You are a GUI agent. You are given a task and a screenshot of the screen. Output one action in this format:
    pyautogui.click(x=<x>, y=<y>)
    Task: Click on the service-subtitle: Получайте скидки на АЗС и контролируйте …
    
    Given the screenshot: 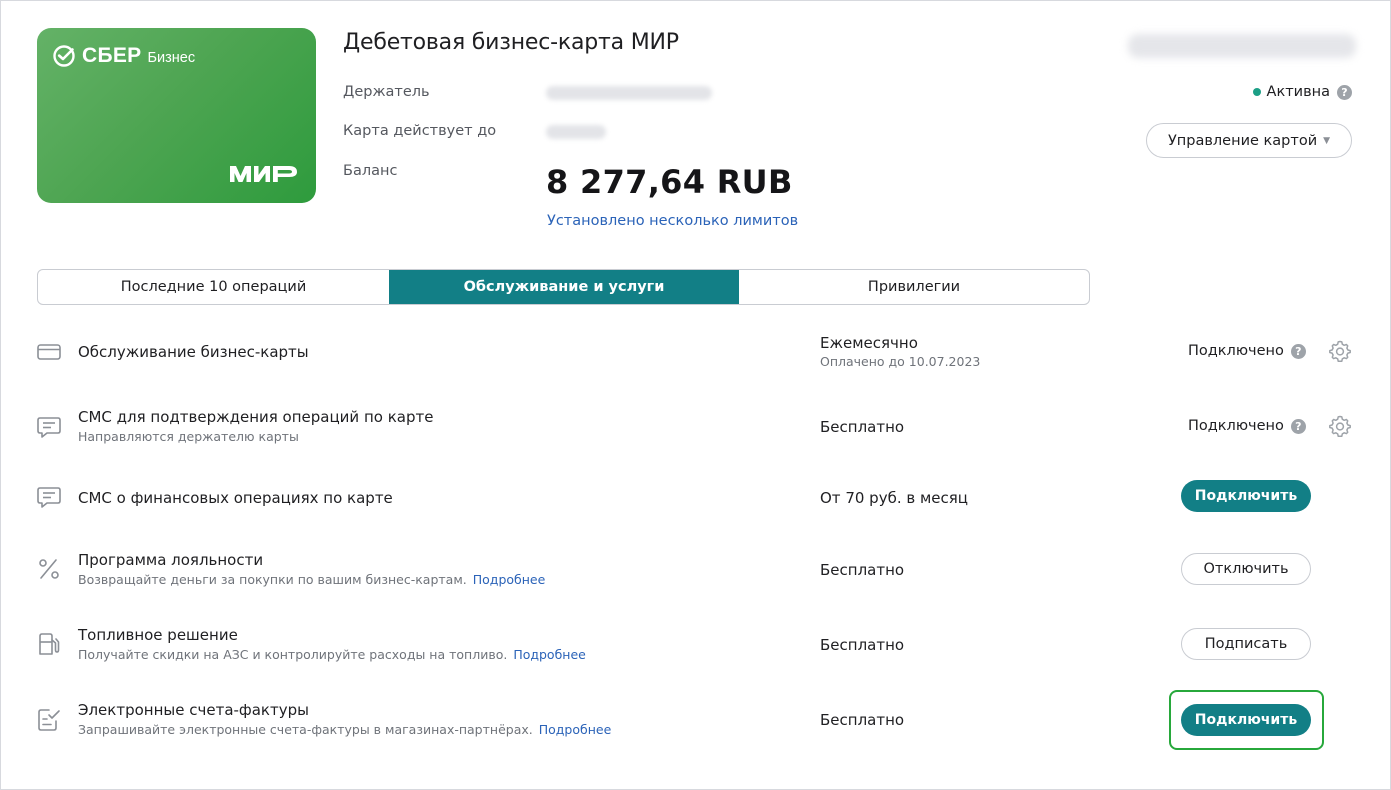 What is the action you would take?
    pyautogui.click(x=332, y=654)
    